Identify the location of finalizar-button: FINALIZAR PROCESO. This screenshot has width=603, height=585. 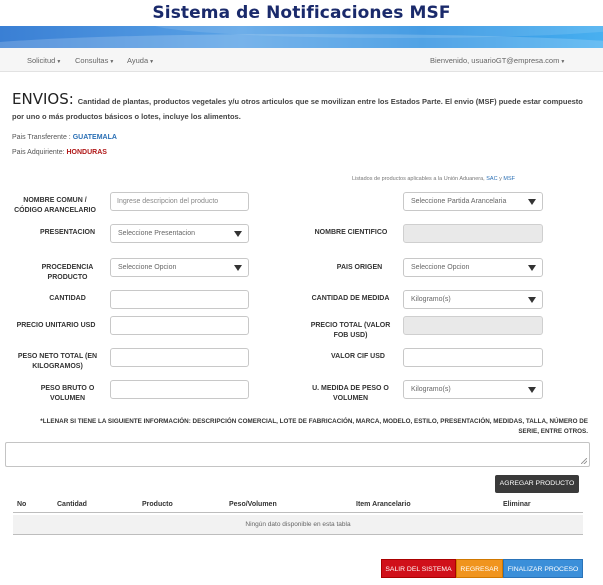
(543, 568).